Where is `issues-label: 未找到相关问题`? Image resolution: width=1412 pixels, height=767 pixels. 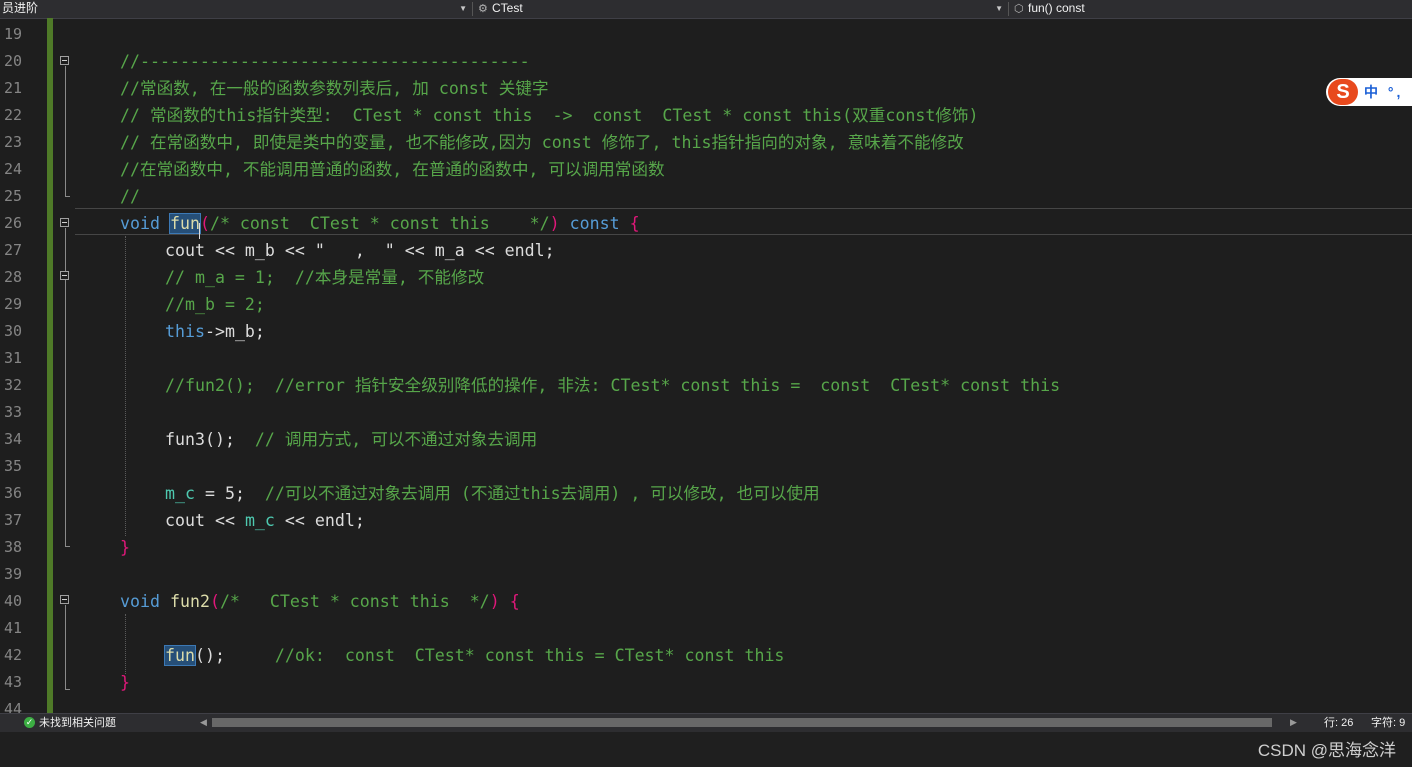
issues-label: 未找到相关问题 is located at coordinates (77, 723).